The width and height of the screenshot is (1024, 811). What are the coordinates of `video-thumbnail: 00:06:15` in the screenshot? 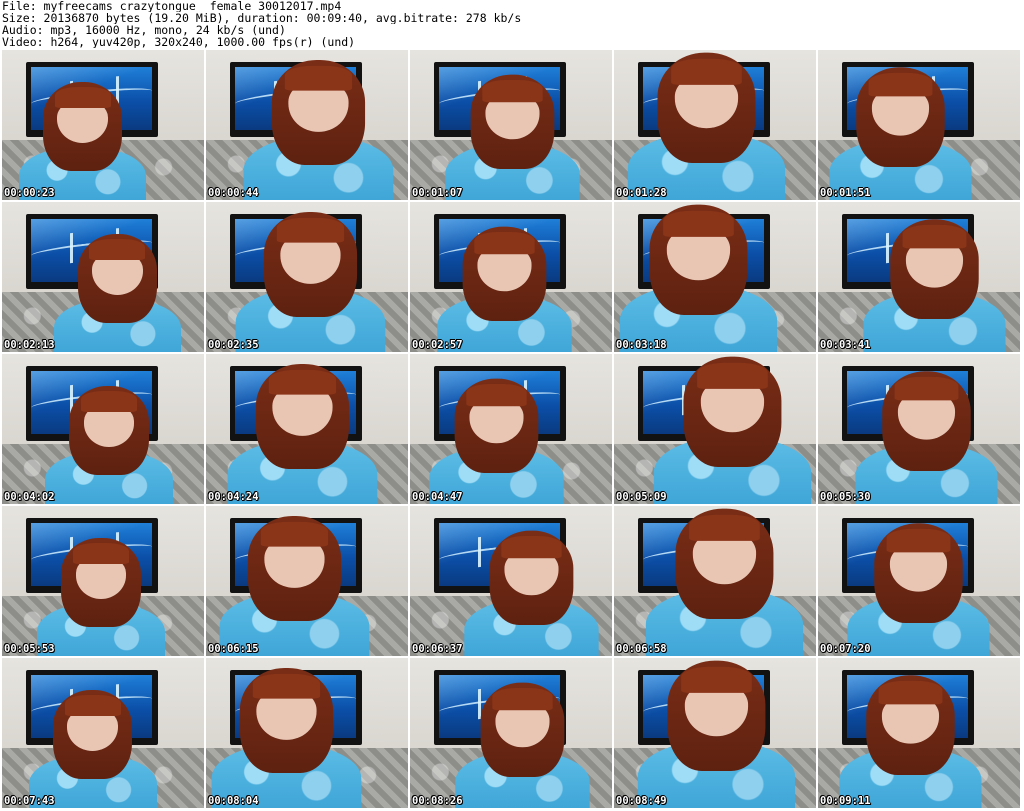 It's located at (307, 581).